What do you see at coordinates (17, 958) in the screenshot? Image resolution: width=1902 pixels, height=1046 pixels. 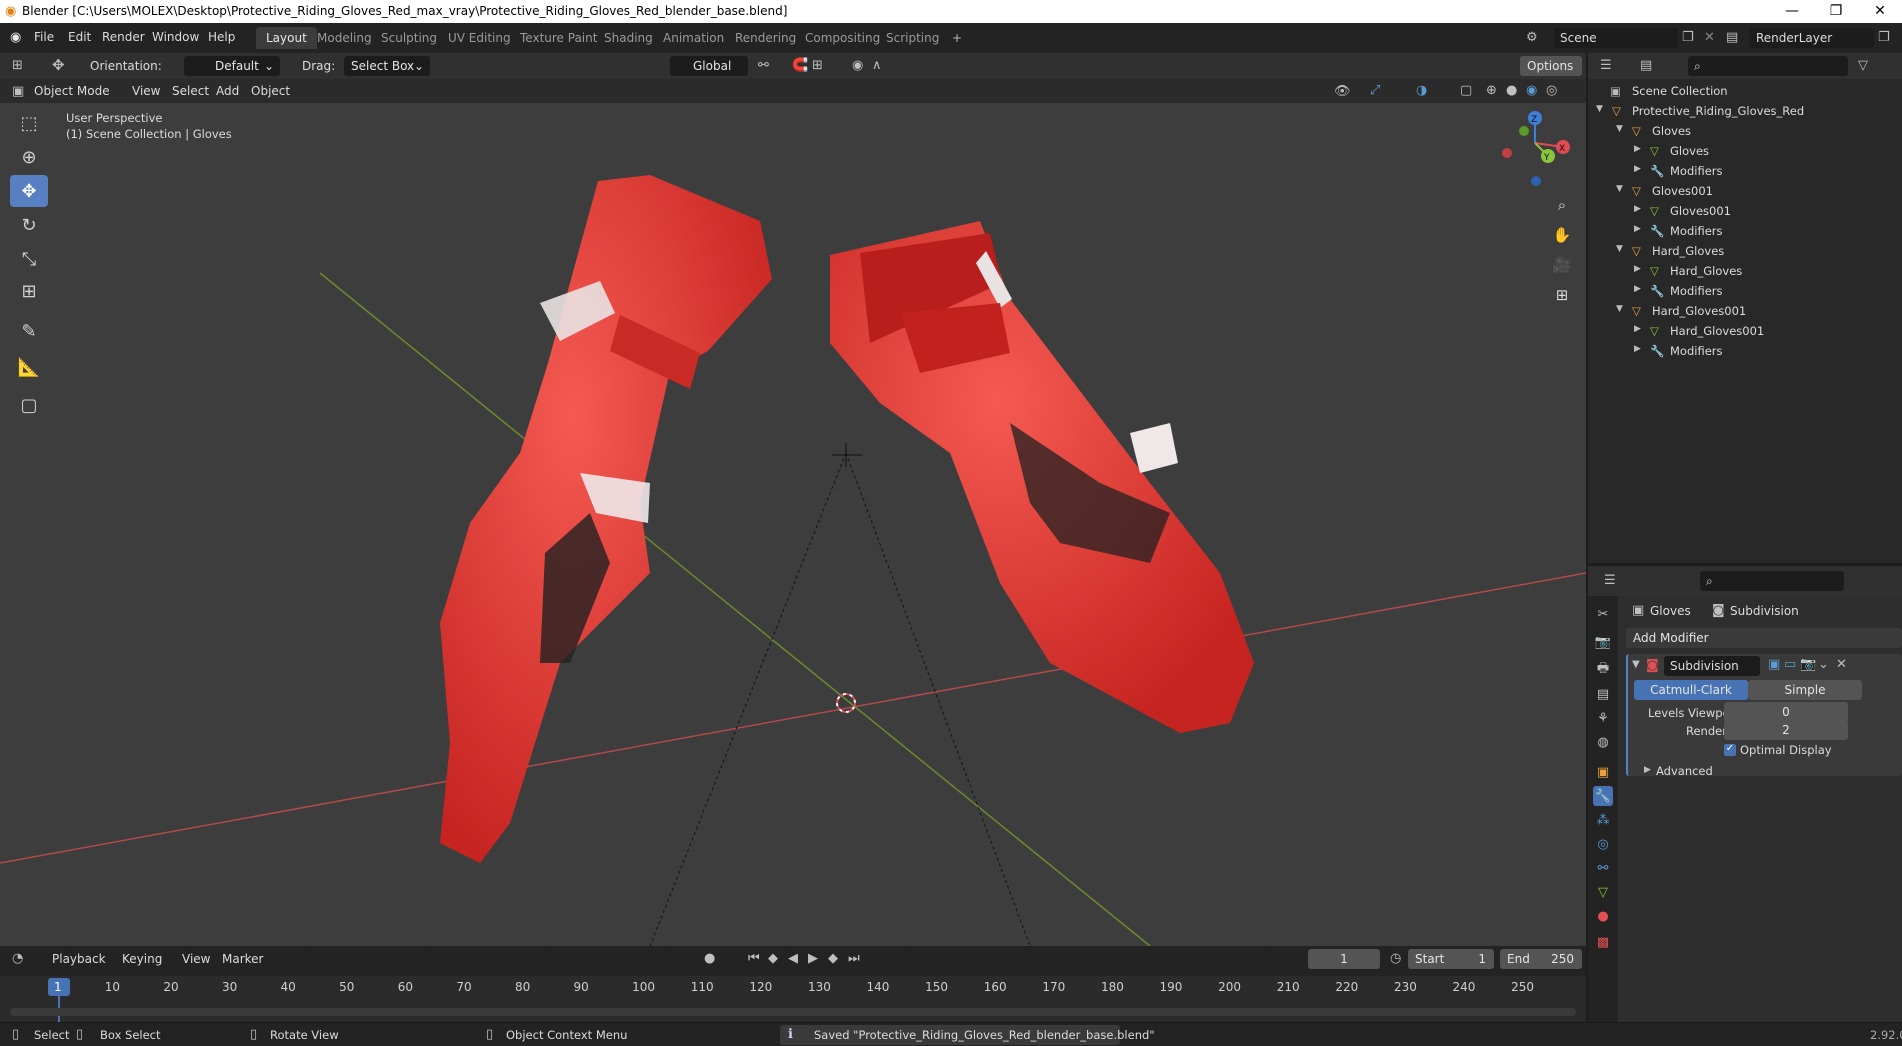 I see `timeline-editor-icon: ◔` at bounding box center [17, 958].